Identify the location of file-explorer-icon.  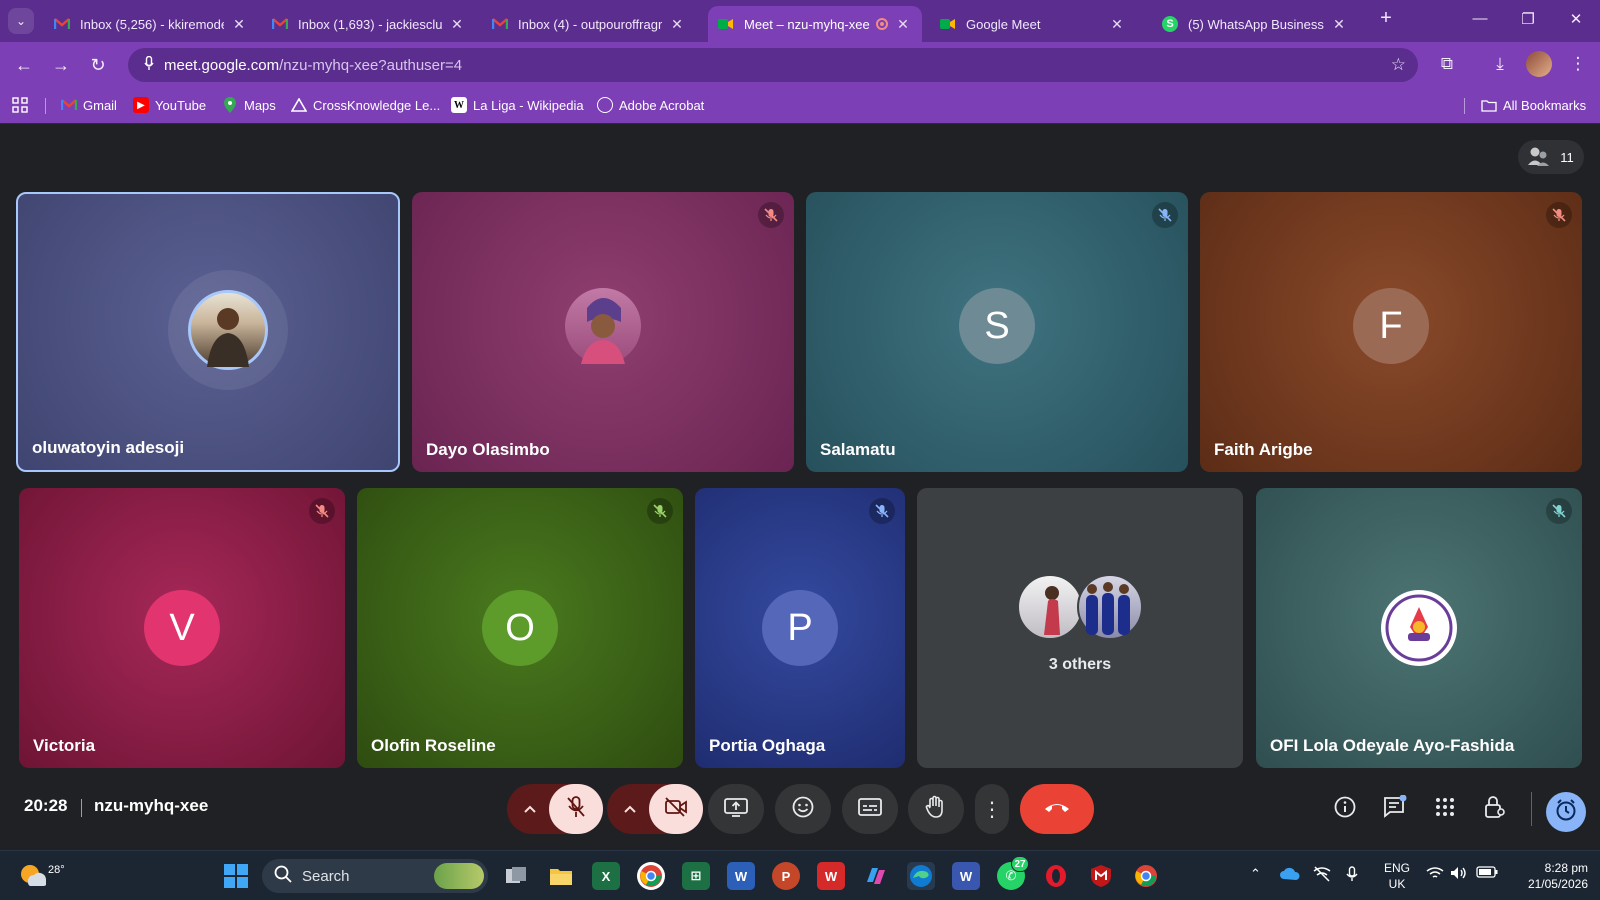
(561, 876).